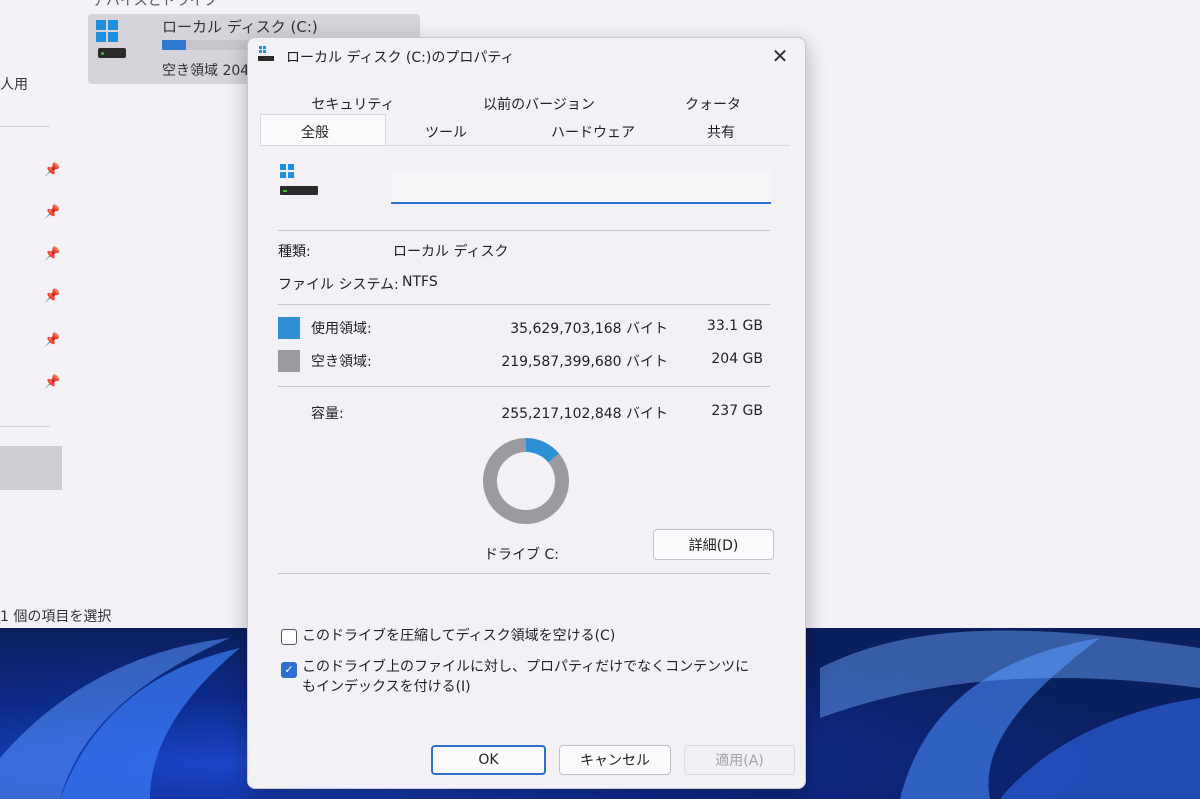 This screenshot has height=799, width=1200. Describe the element at coordinates (584, 414) in the screenshot. I see `capacity-bytes: 255,217,102,848 バイト` at that location.